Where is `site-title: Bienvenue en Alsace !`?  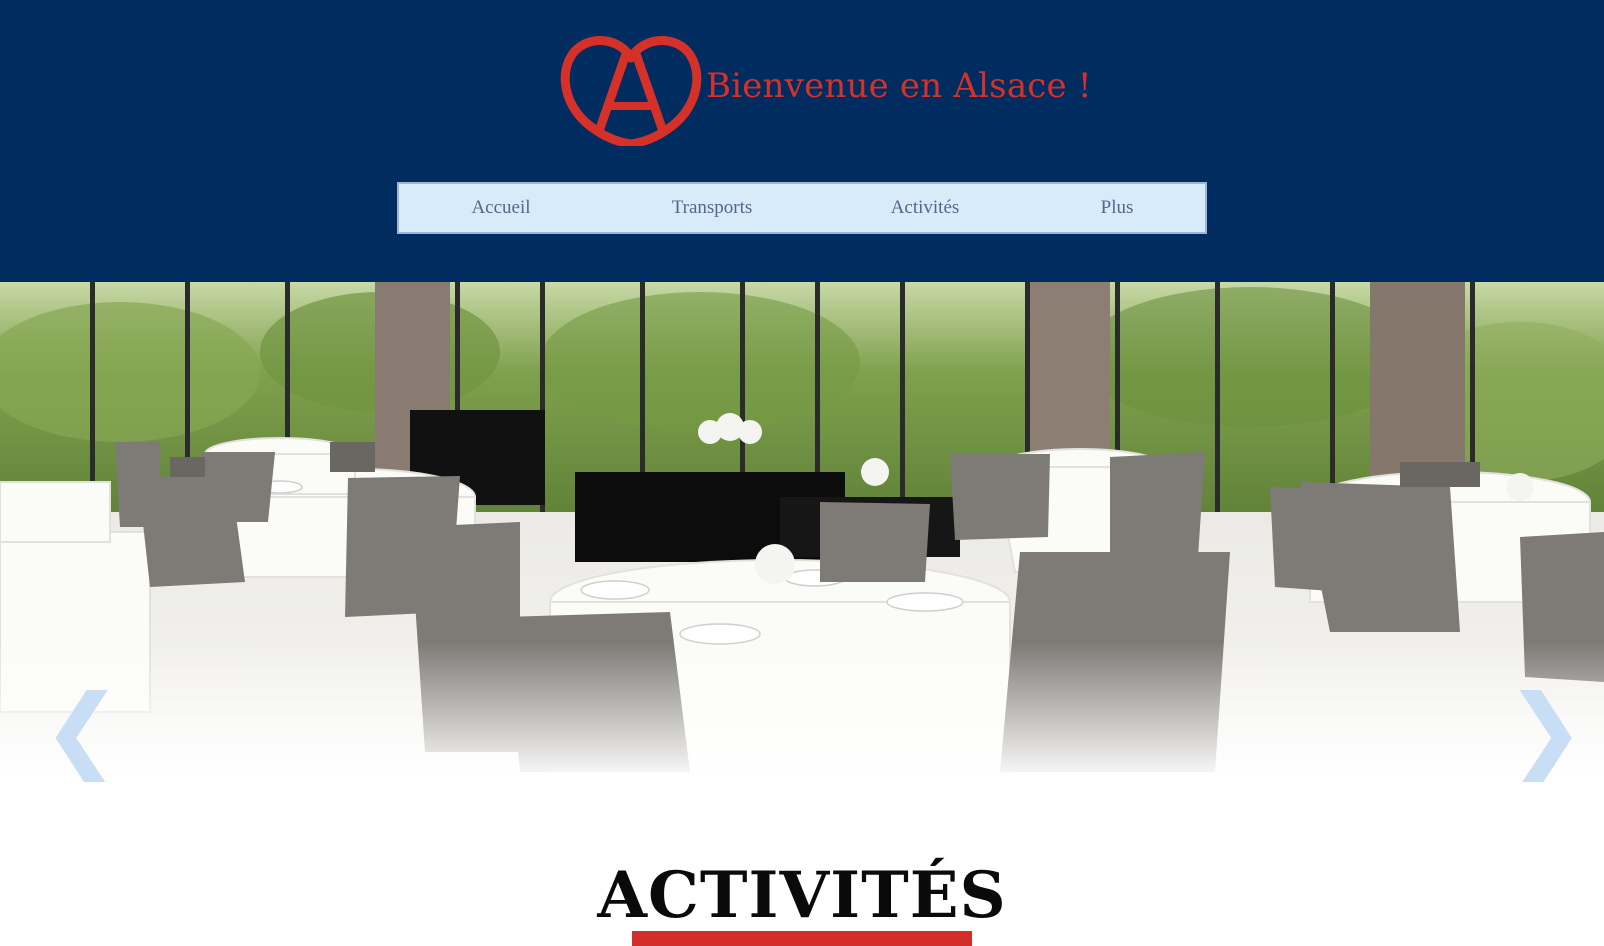 site-title: Bienvenue en Alsace ! is located at coordinates (899, 86).